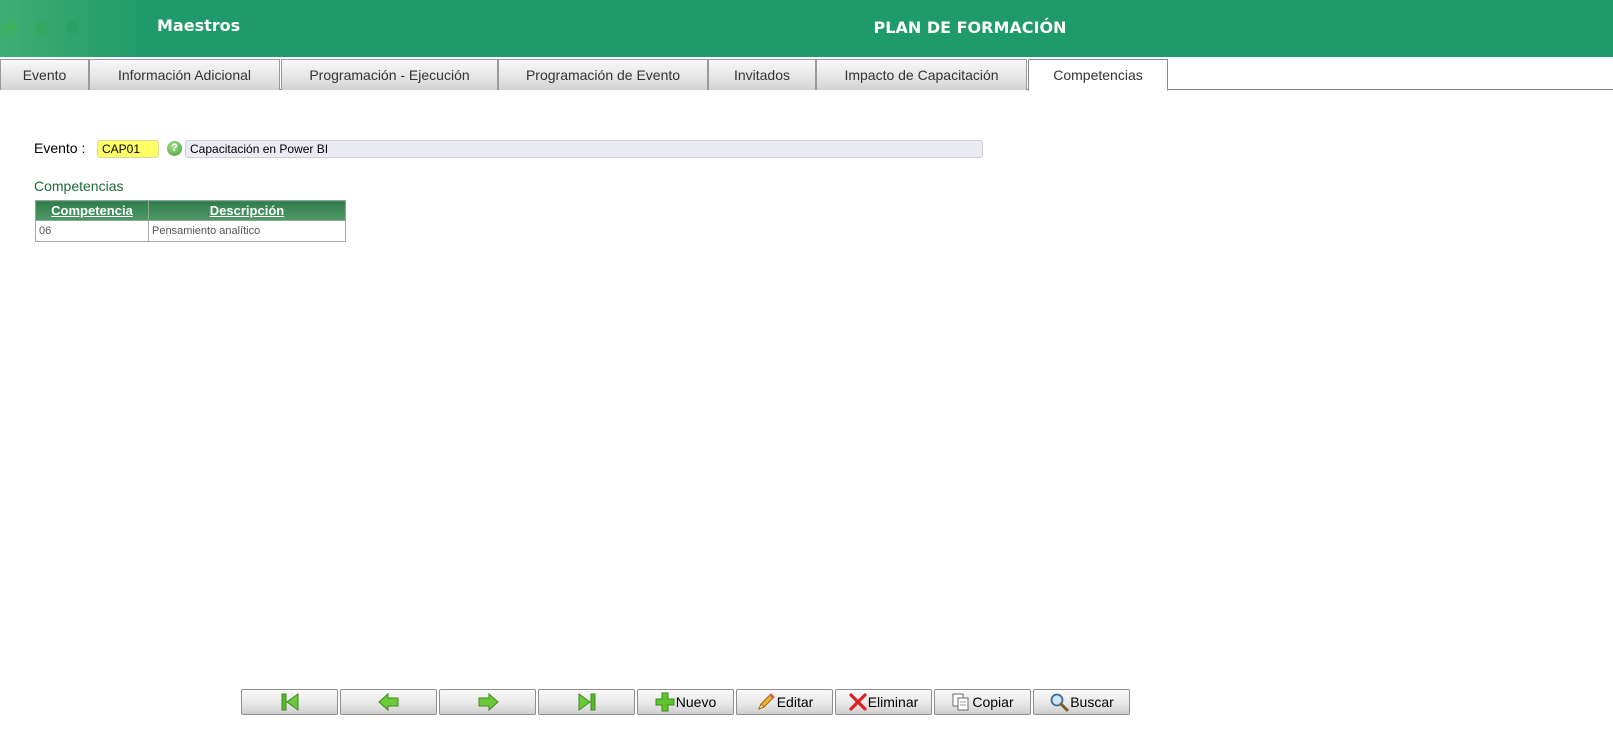 The image size is (1613, 752). I want to click on first-record-button, so click(289, 702).